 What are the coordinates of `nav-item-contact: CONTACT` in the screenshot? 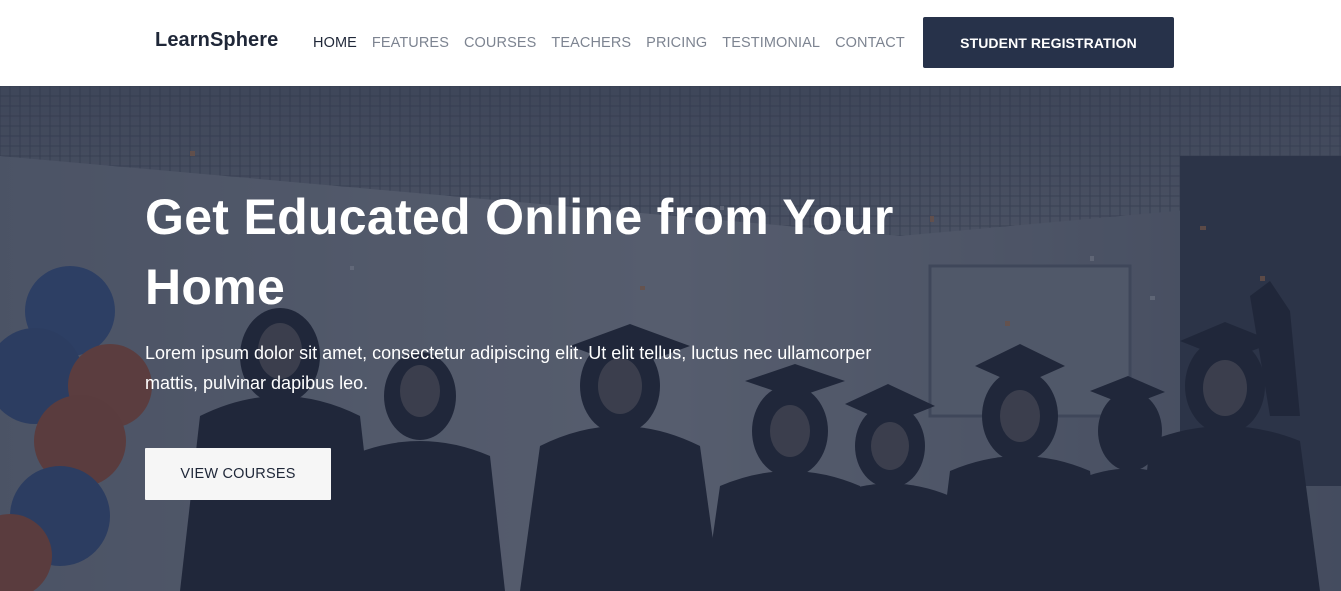 It's located at (870, 43).